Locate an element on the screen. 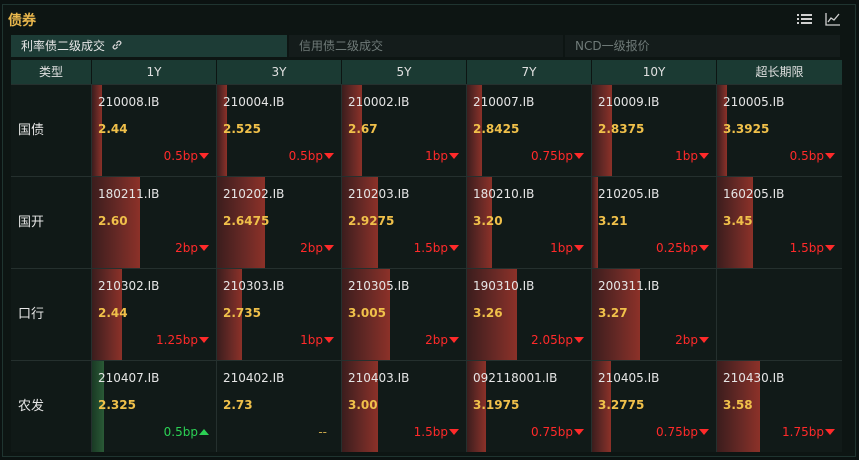 This screenshot has width=859, height=460. bond-cell: 180211.IB 2.60 2bp is located at coordinates (154, 222).